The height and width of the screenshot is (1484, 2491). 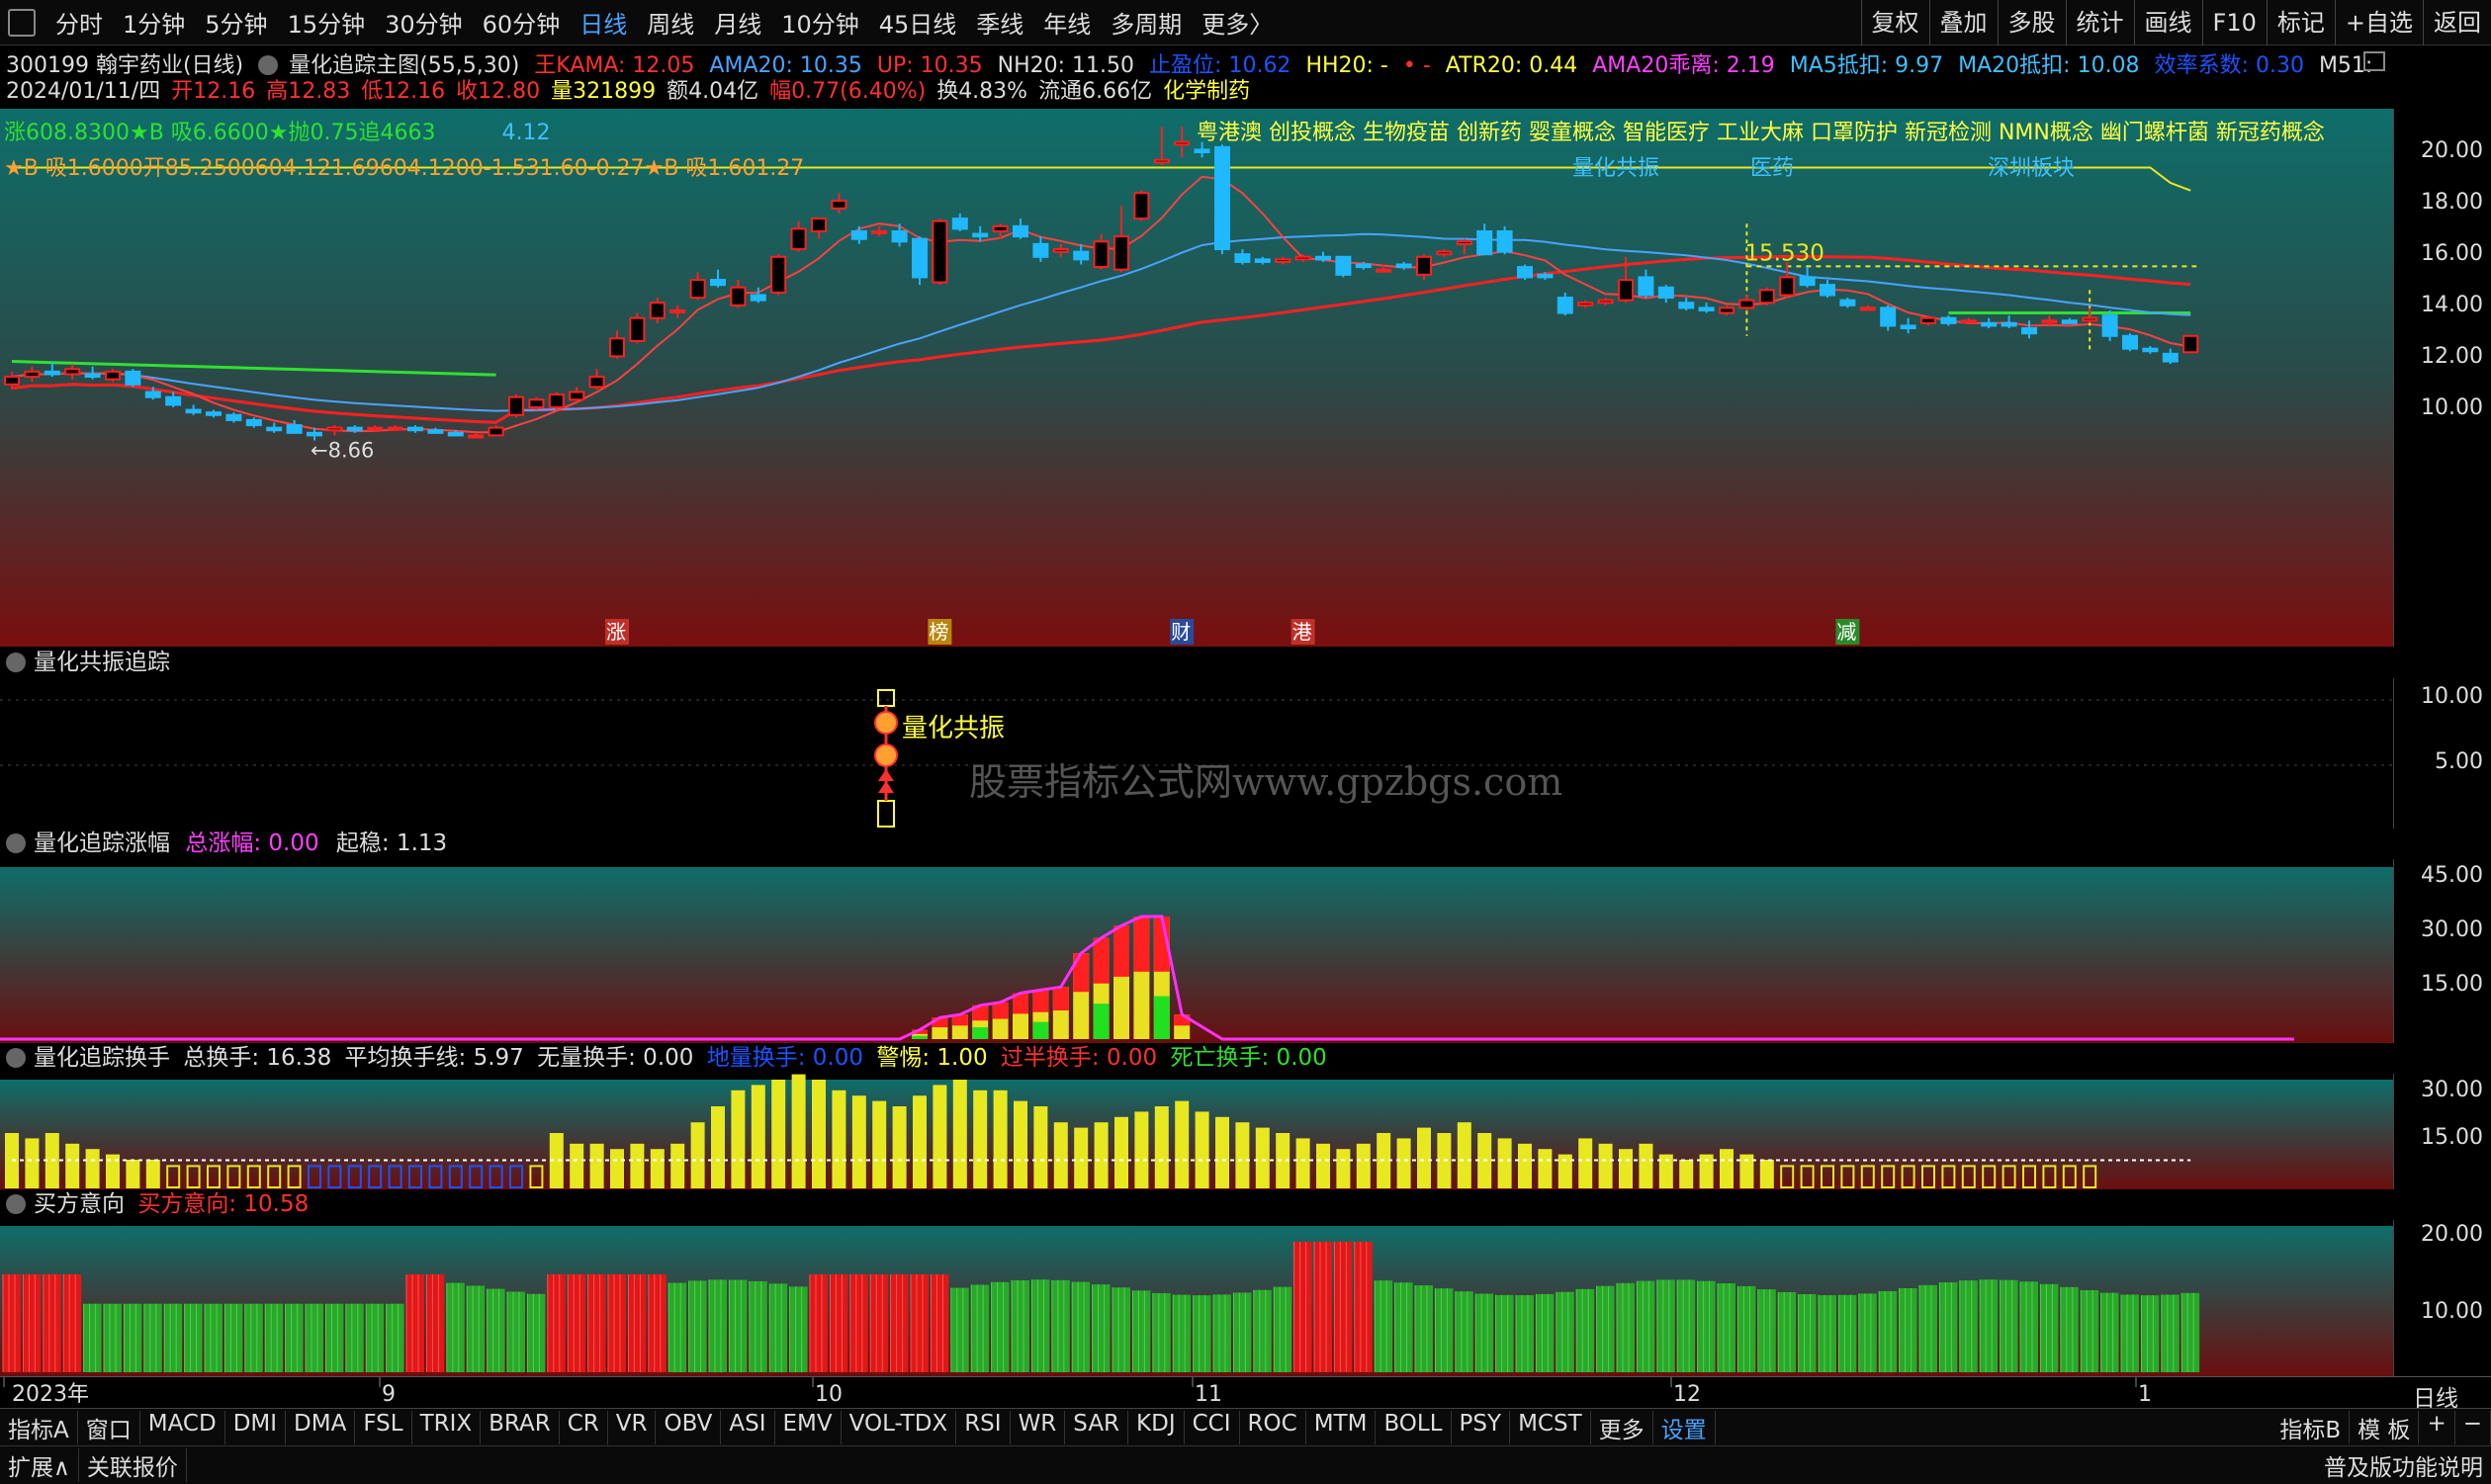 I want to click on bar-low: 低12.16, so click(x=403, y=91).